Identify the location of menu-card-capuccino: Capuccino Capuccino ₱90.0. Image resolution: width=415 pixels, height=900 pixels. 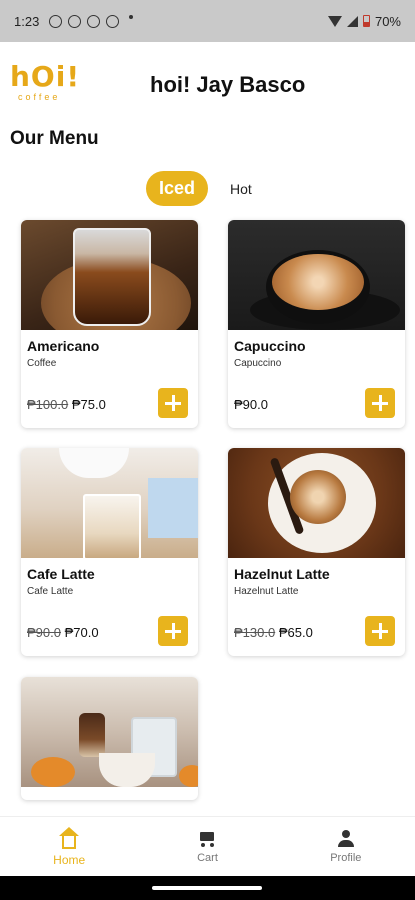
(316, 324).